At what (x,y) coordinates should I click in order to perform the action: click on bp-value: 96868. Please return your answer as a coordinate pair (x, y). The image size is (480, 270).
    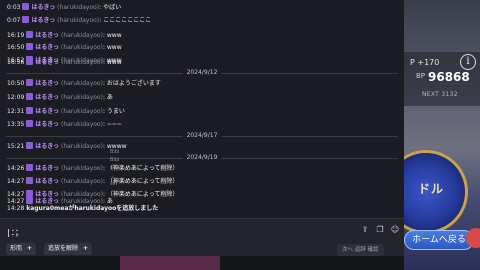
    Looking at the image, I should click on (449, 77).